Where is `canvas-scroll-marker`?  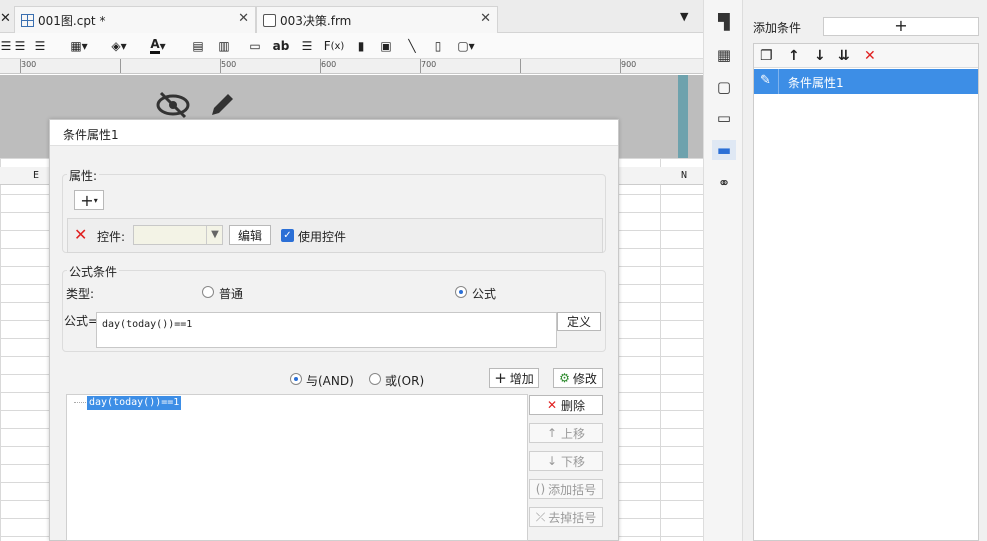 canvas-scroll-marker is located at coordinates (683, 116).